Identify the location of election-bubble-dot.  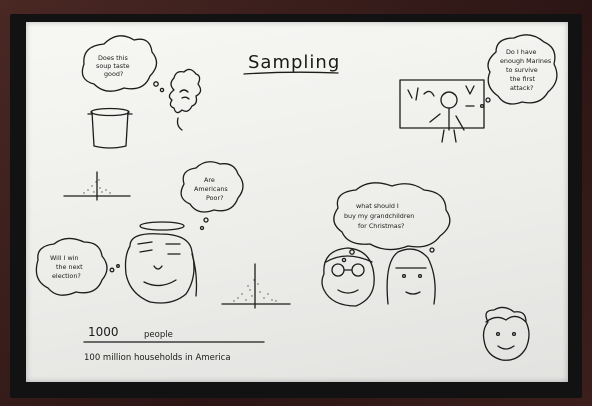
(112, 270).